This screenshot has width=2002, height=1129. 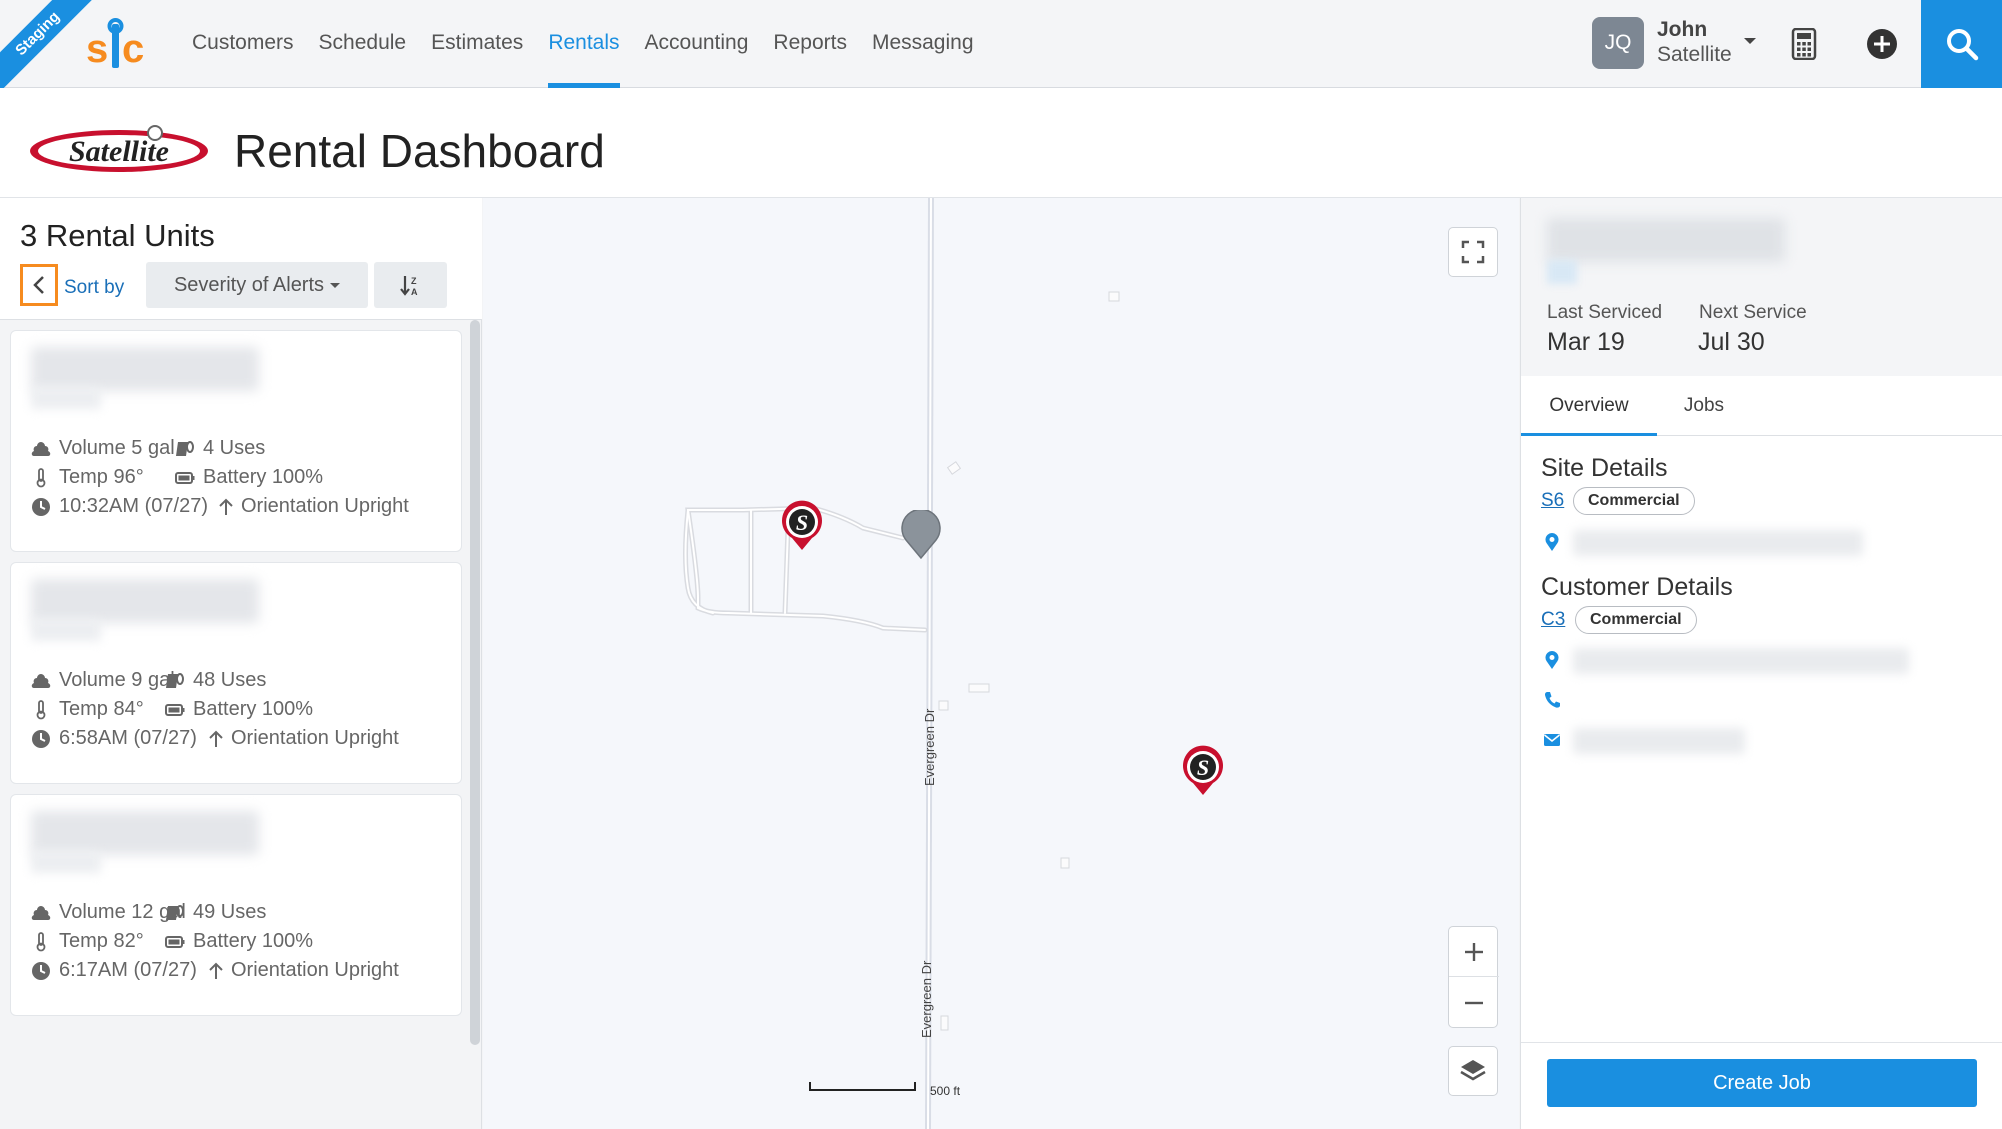 I want to click on tab-jobs: Jobs, so click(x=1704, y=406).